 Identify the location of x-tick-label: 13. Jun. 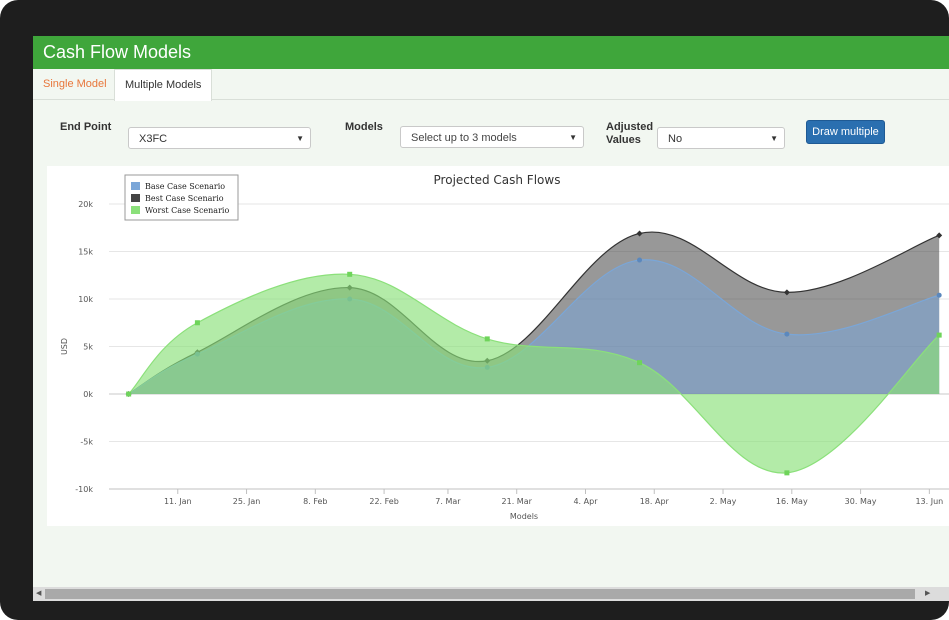
(929, 501).